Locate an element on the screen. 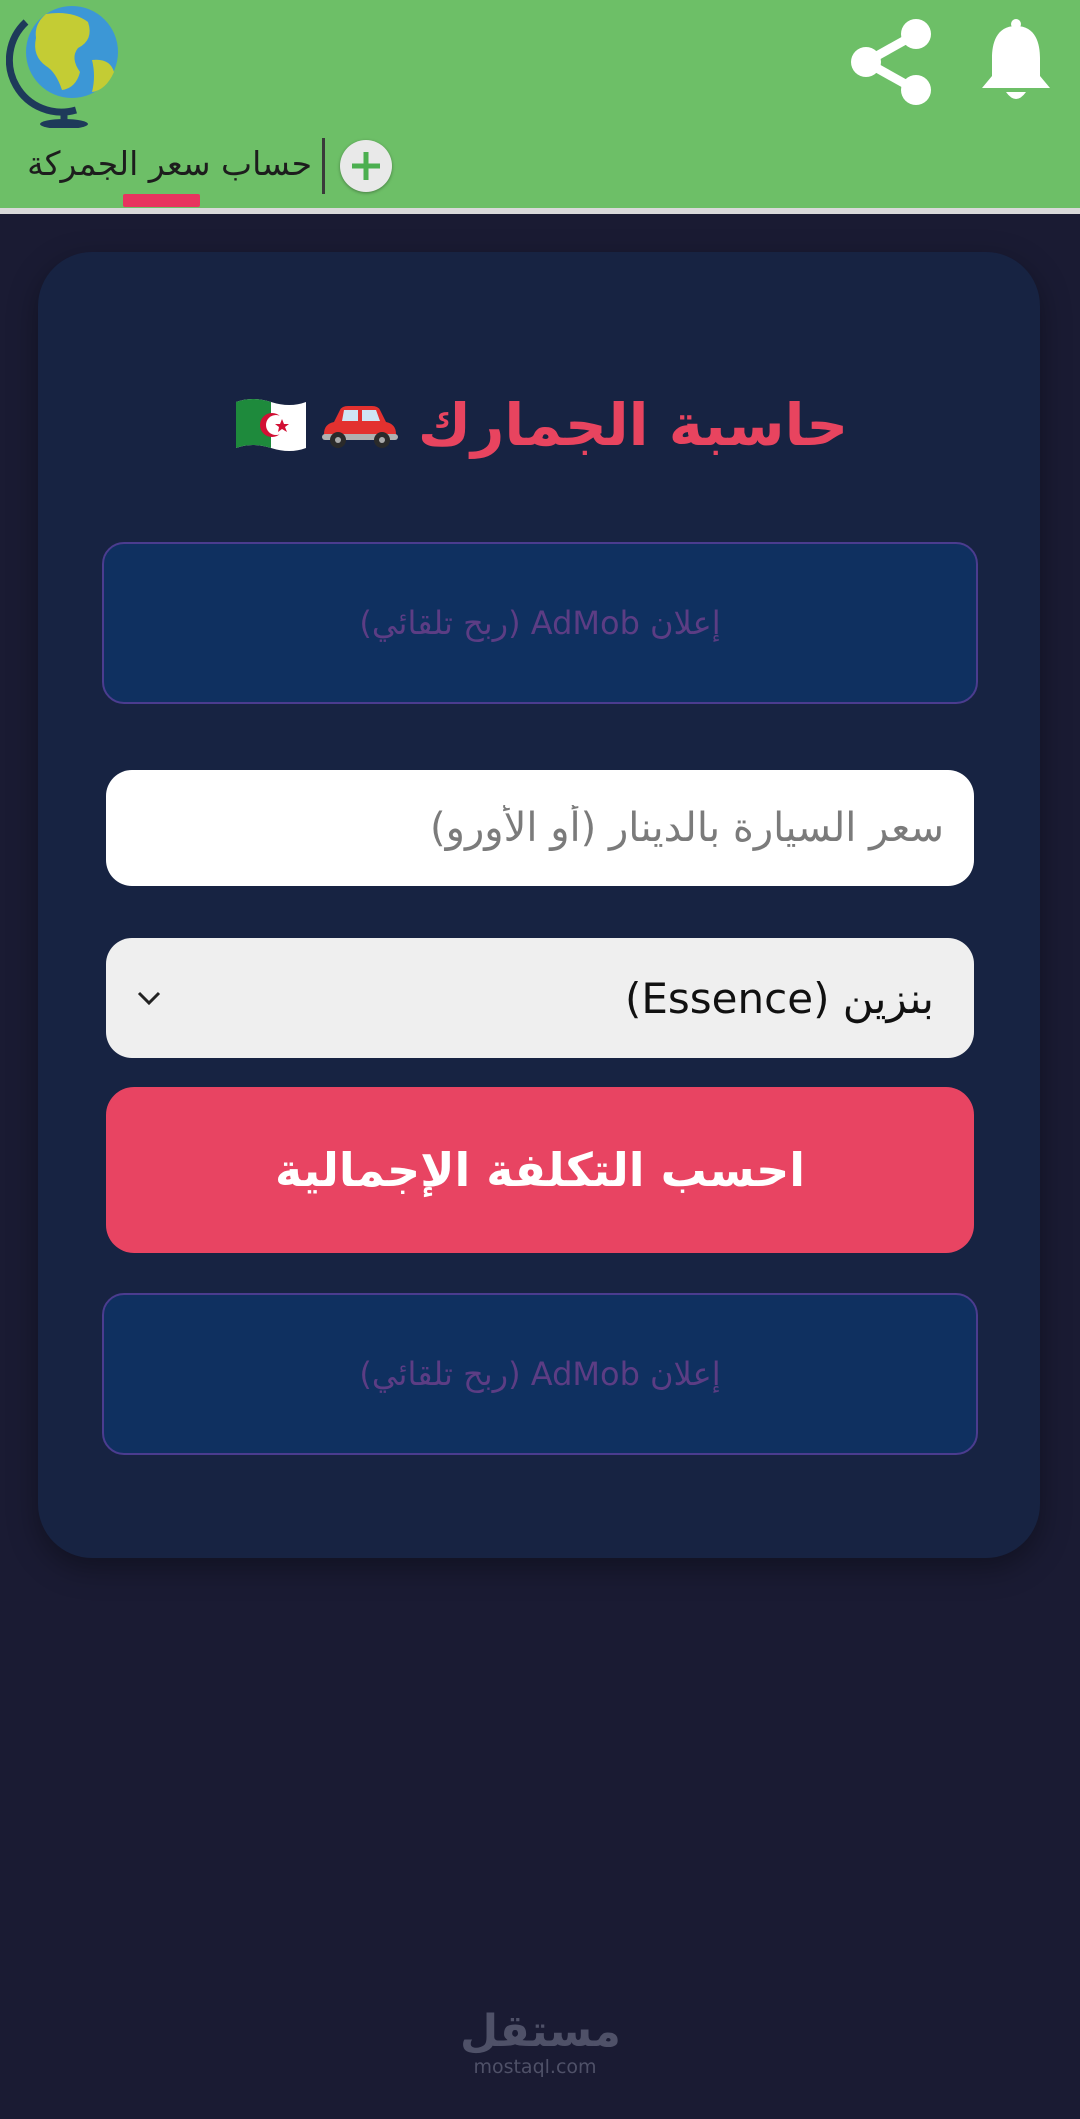  add-tab-icon is located at coordinates (366, 166).